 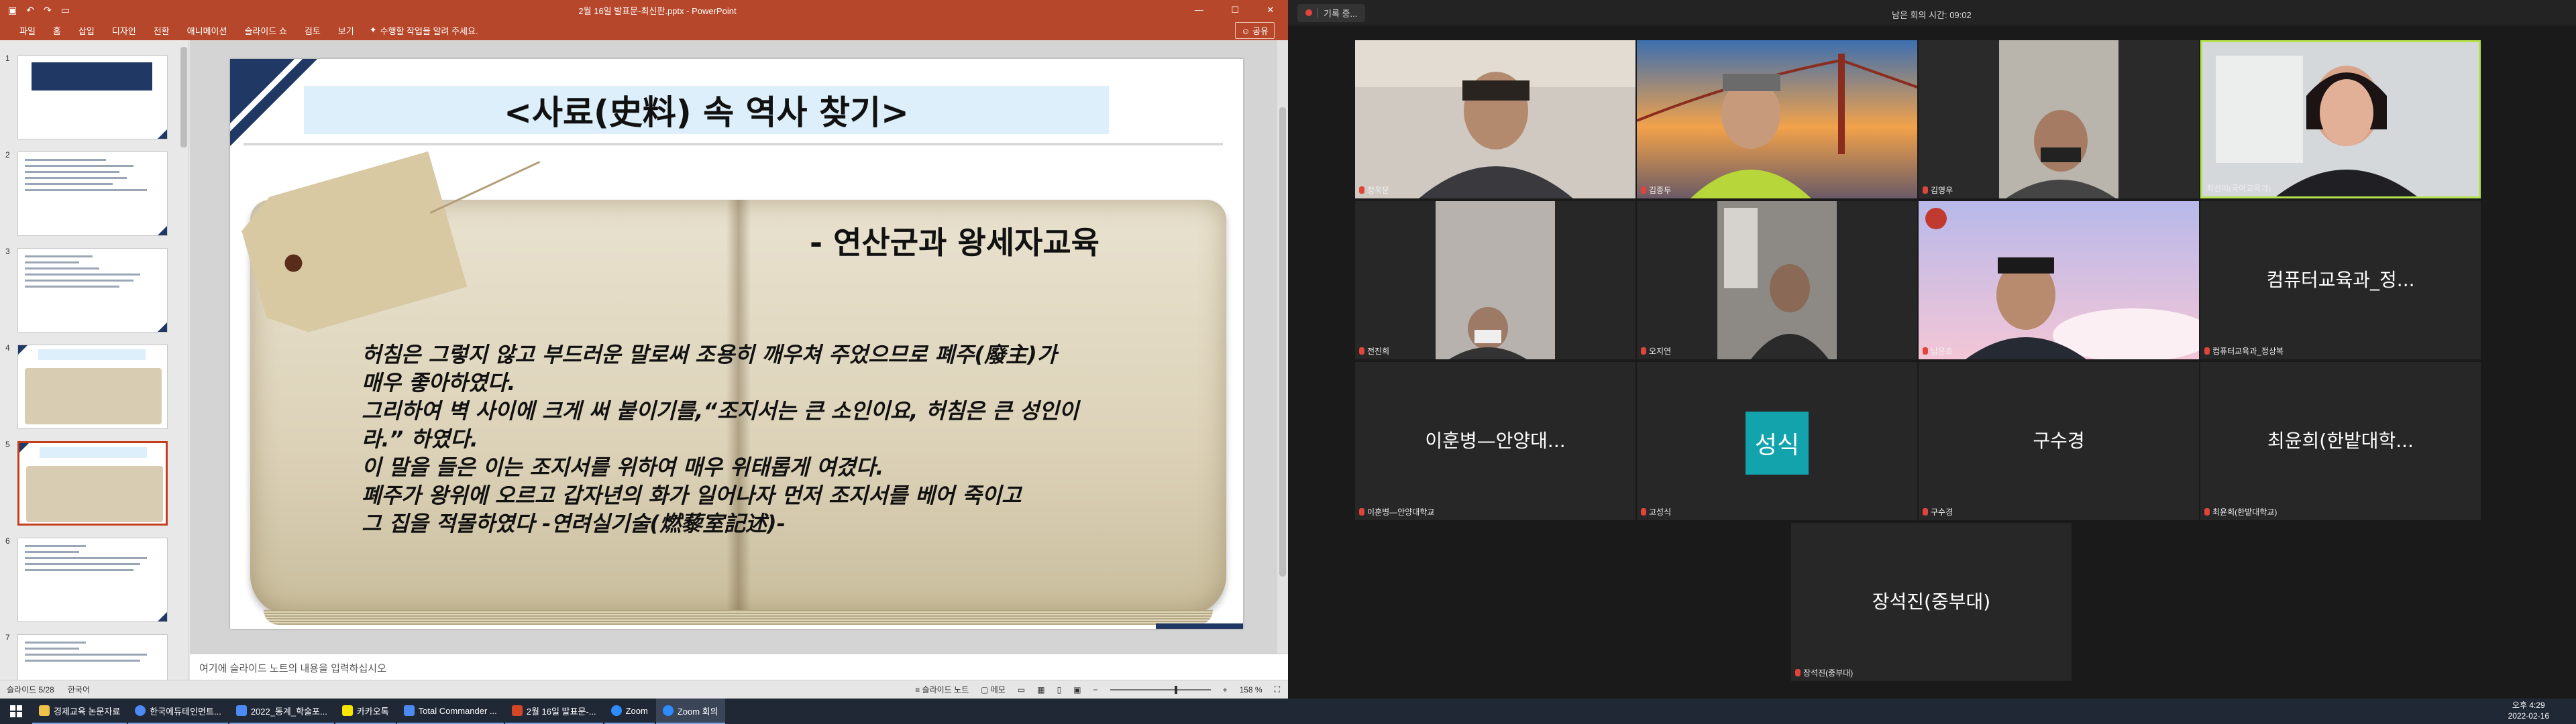 I want to click on folder-icon, so click(x=44, y=710).